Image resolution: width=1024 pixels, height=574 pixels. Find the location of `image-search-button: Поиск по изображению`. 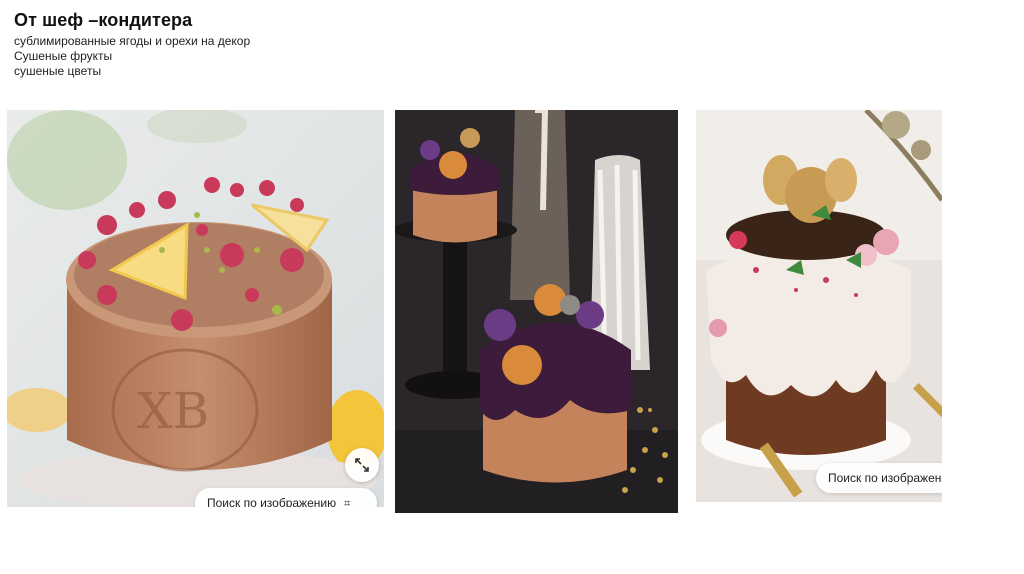

image-search-button: Поиск по изображению is located at coordinates (879, 478).